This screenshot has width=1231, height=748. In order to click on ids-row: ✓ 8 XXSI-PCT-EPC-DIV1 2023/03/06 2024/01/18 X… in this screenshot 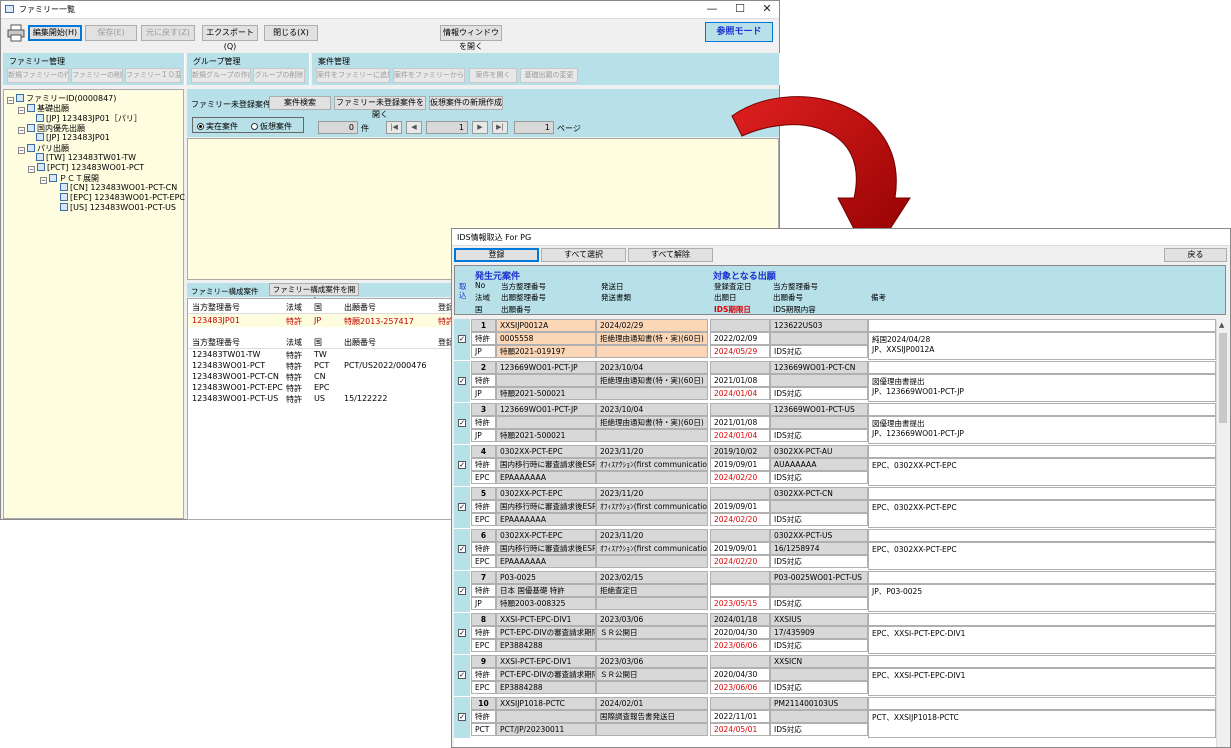, I will do `click(835, 634)`.